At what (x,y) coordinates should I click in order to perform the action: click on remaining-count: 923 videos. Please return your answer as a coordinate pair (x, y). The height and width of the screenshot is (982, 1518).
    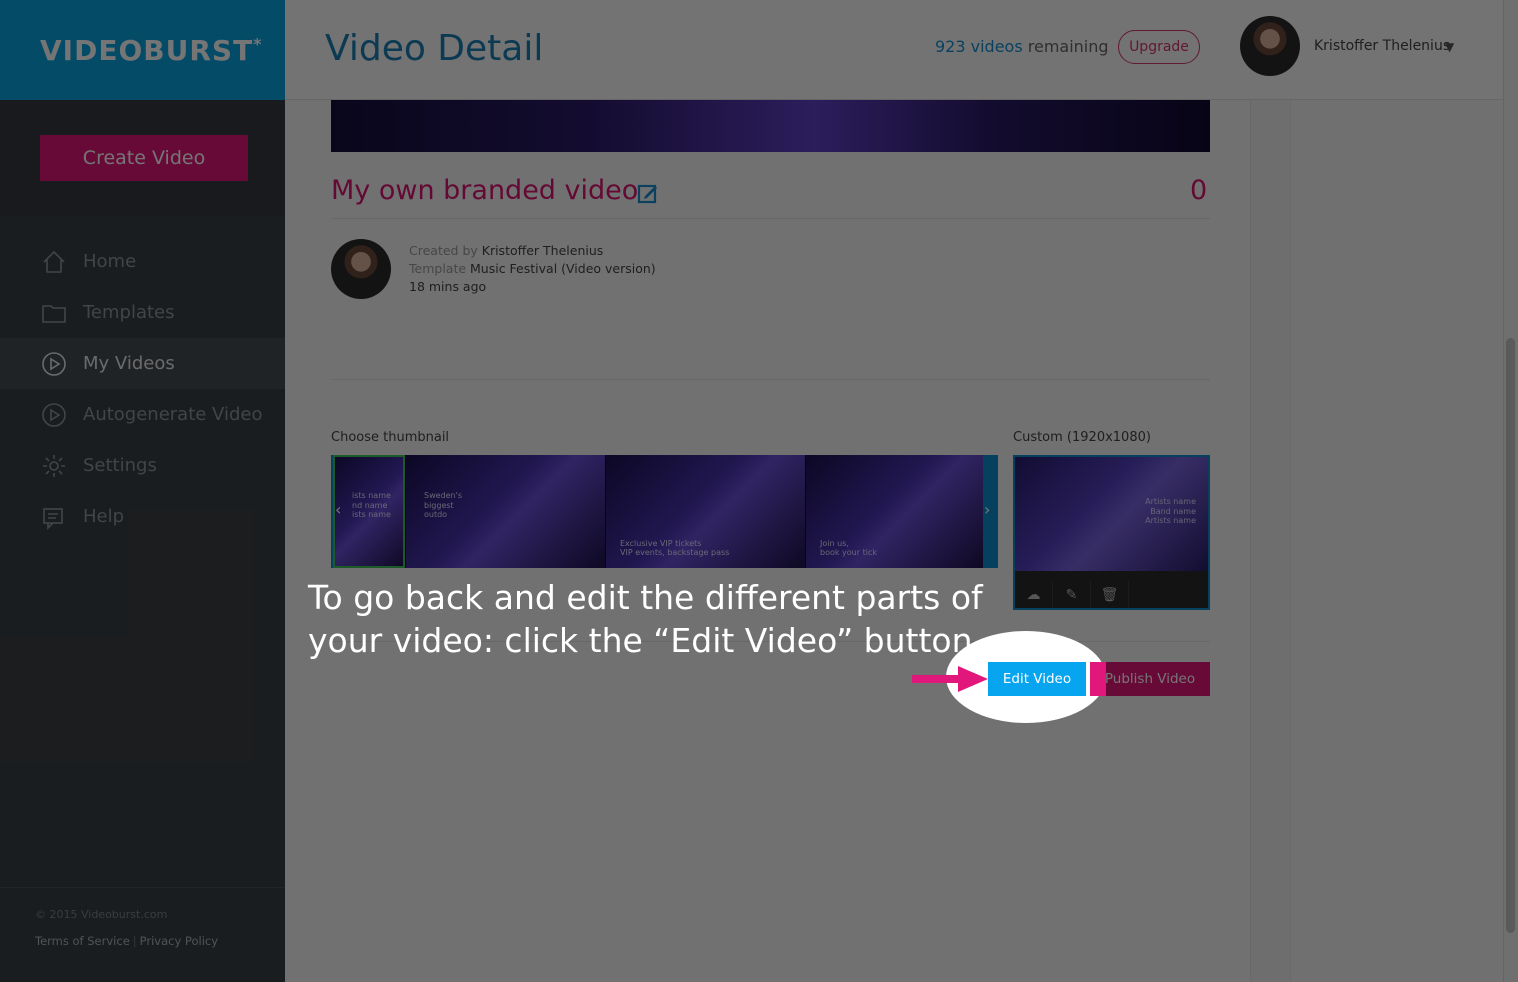
    Looking at the image, I should click on (979, 46).